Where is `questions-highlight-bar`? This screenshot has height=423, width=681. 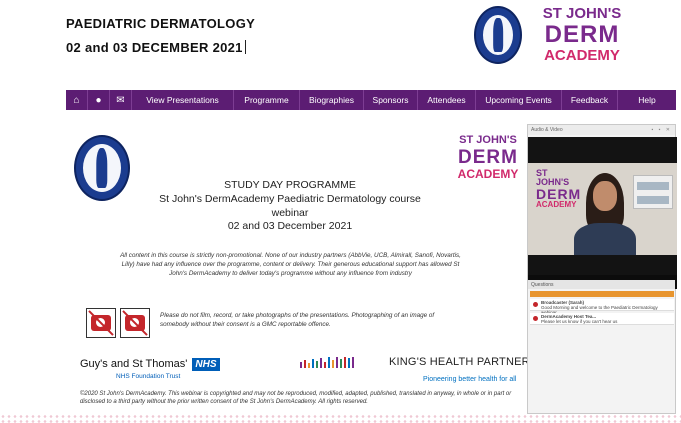 questions-highlight-bar is located at coordinates (602, 294).